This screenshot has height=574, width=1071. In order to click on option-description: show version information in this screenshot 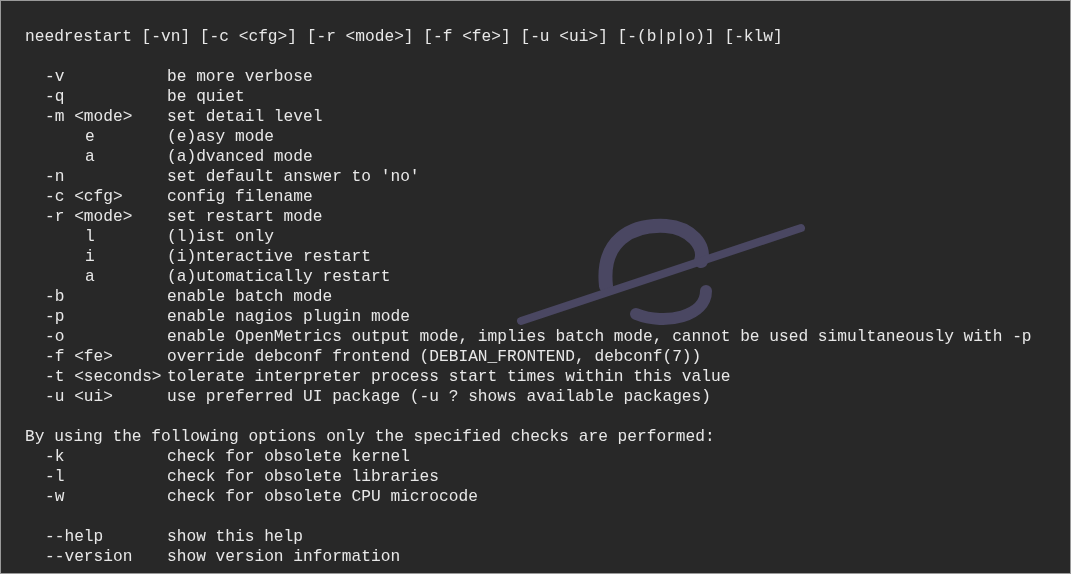, I will do `click(284, 557)`.